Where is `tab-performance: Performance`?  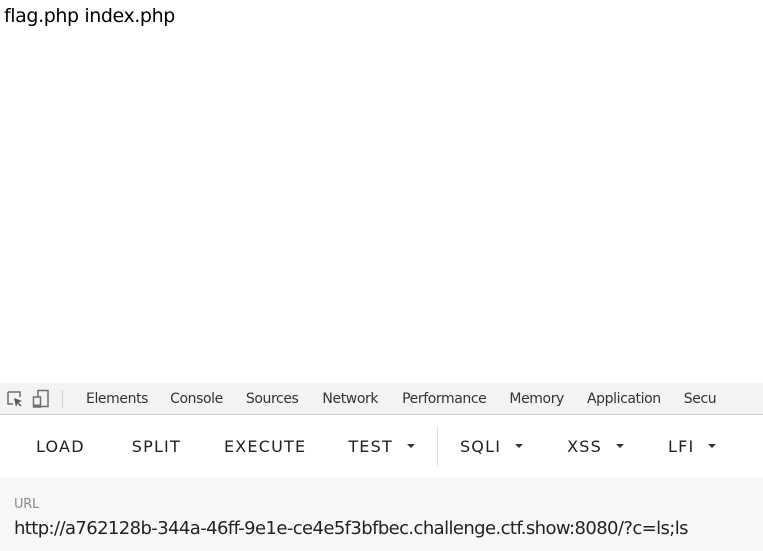 tab-performance: Performance is located at coordinates (451, 399).